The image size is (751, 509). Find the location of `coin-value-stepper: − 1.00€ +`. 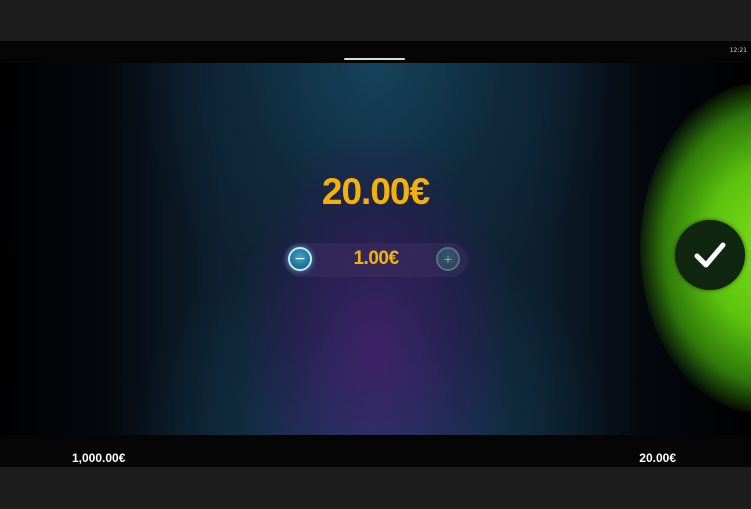

coin-value-stepper: − 1.00€ + is located at coordinates (376, 260).